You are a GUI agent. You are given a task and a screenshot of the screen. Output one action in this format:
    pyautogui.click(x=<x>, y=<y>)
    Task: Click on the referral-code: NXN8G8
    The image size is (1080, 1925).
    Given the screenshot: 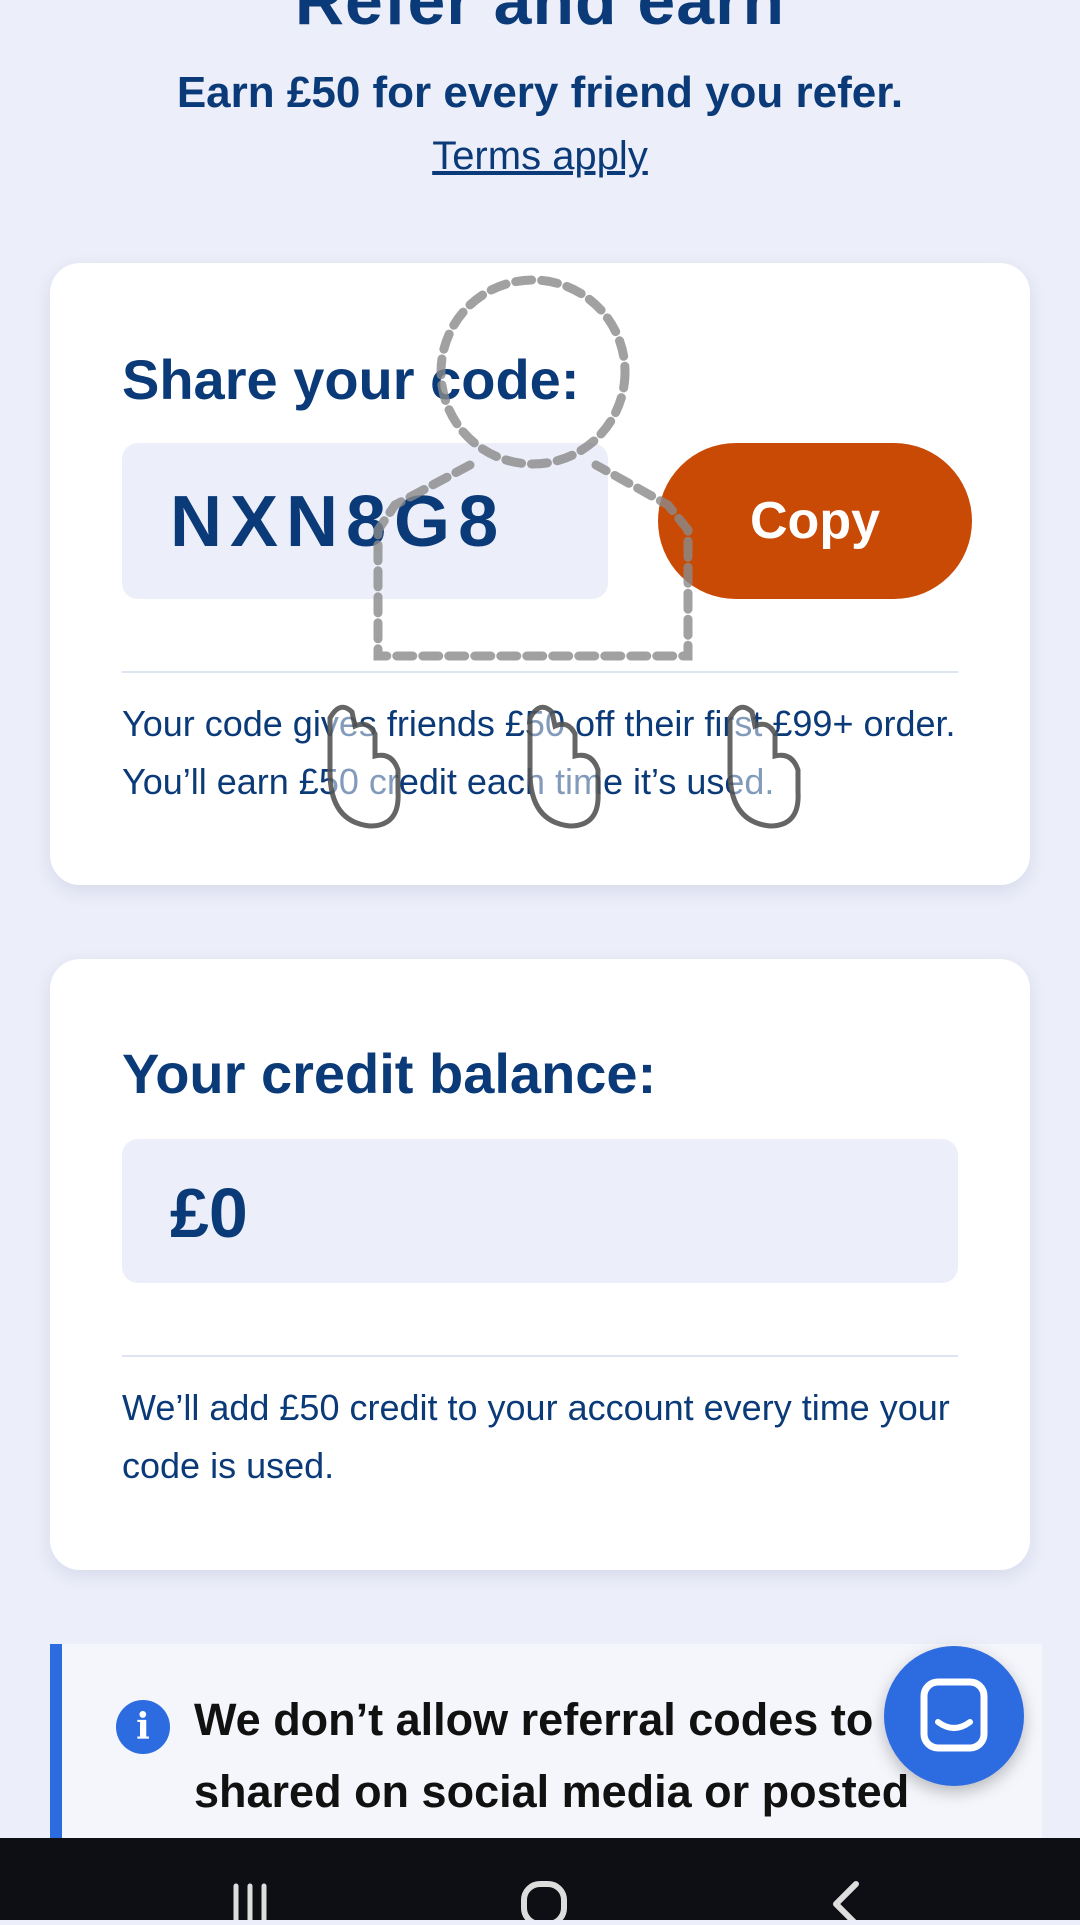 What is the action you would take?
    pyautogui.click(x=338, y=522)
    